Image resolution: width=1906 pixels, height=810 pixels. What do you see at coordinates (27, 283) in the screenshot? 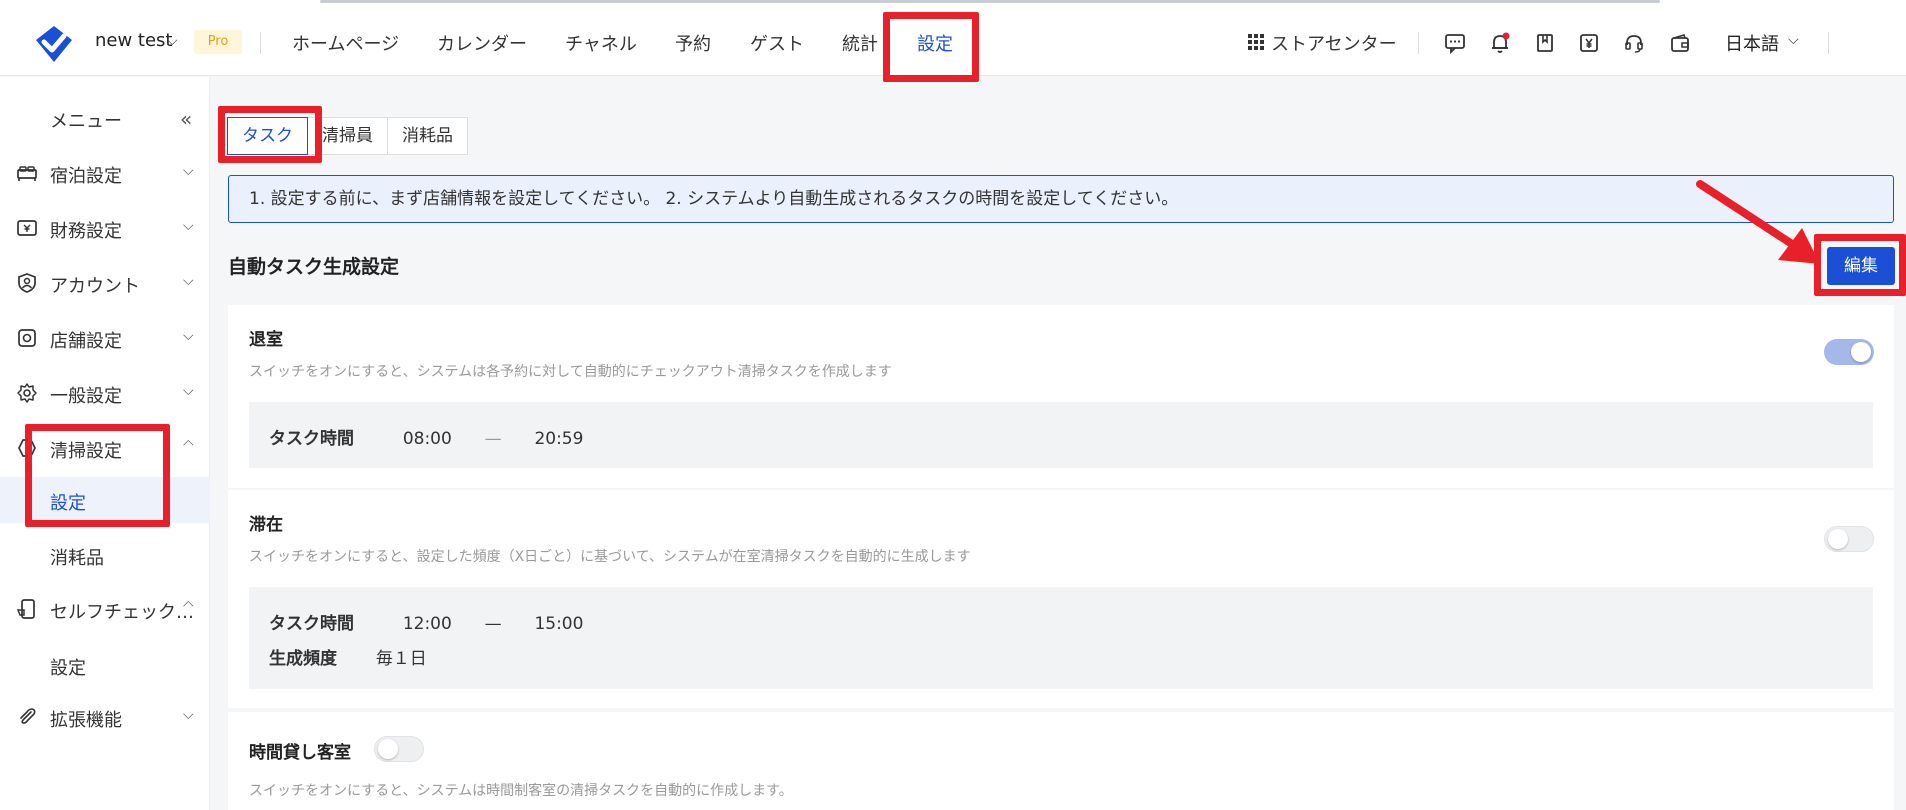
I see `account-icon` at bounding box center [27, 283].